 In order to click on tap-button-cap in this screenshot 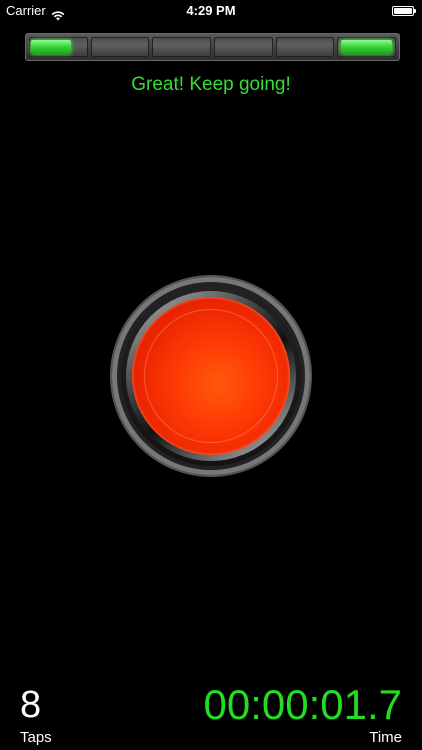, I will do `click(211, 376)`.